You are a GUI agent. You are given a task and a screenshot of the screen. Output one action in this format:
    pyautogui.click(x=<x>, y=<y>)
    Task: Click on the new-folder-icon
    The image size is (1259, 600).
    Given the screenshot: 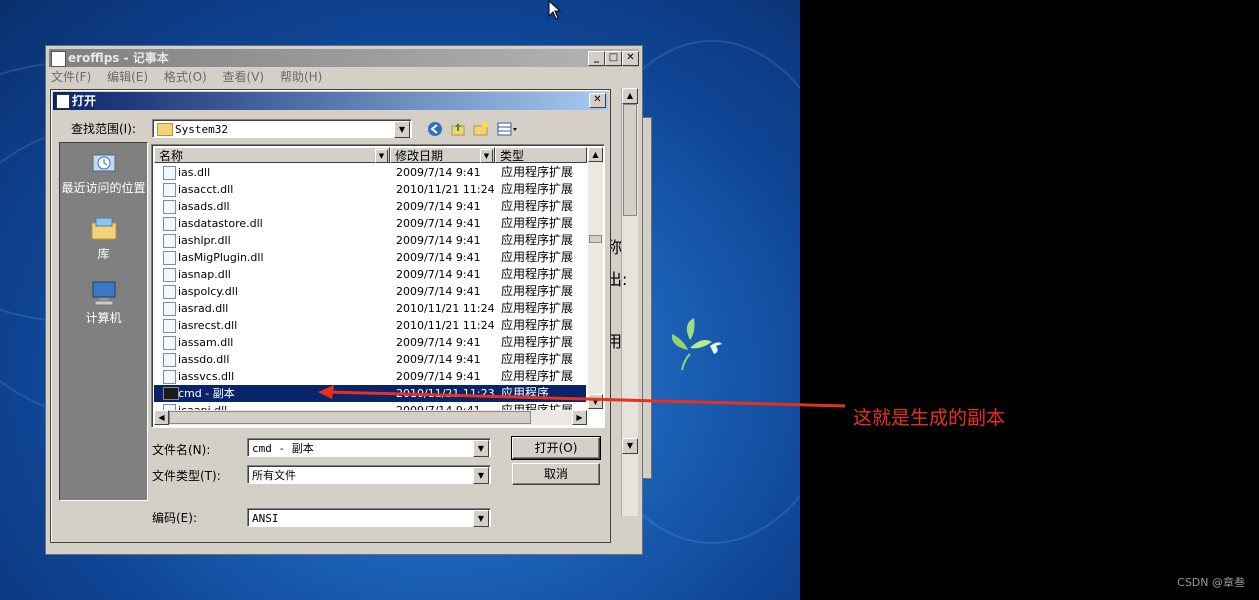 What is the action you would take?
    pyautogui.click(x=481, y=129)
    